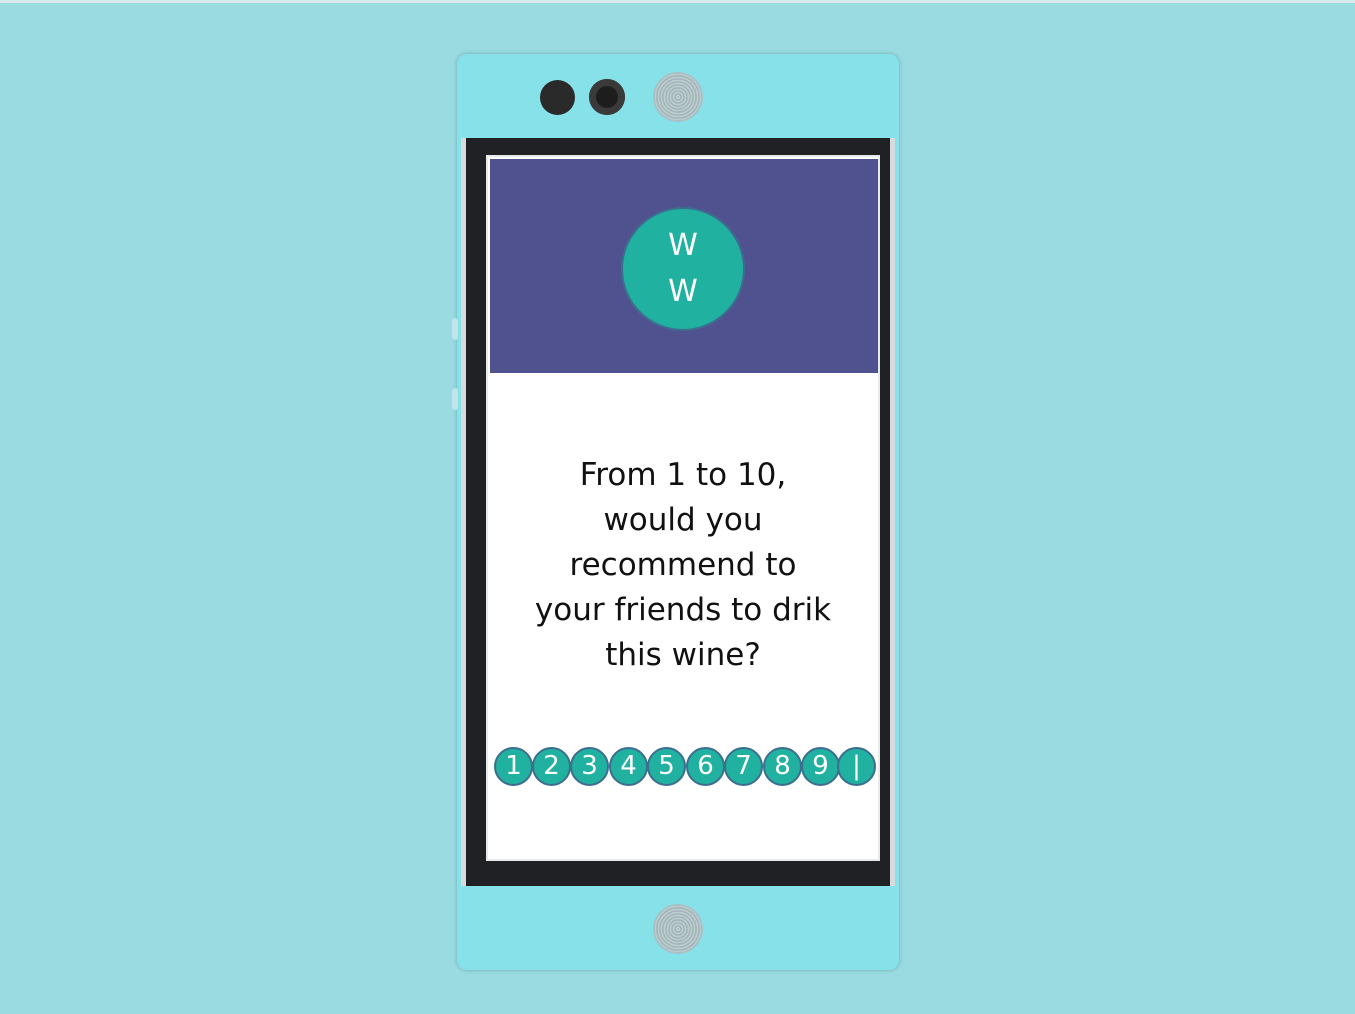 The width and height of the screenshot is (1355, 1014). I want to click on rating-button-9: 9, so click(820, 766).